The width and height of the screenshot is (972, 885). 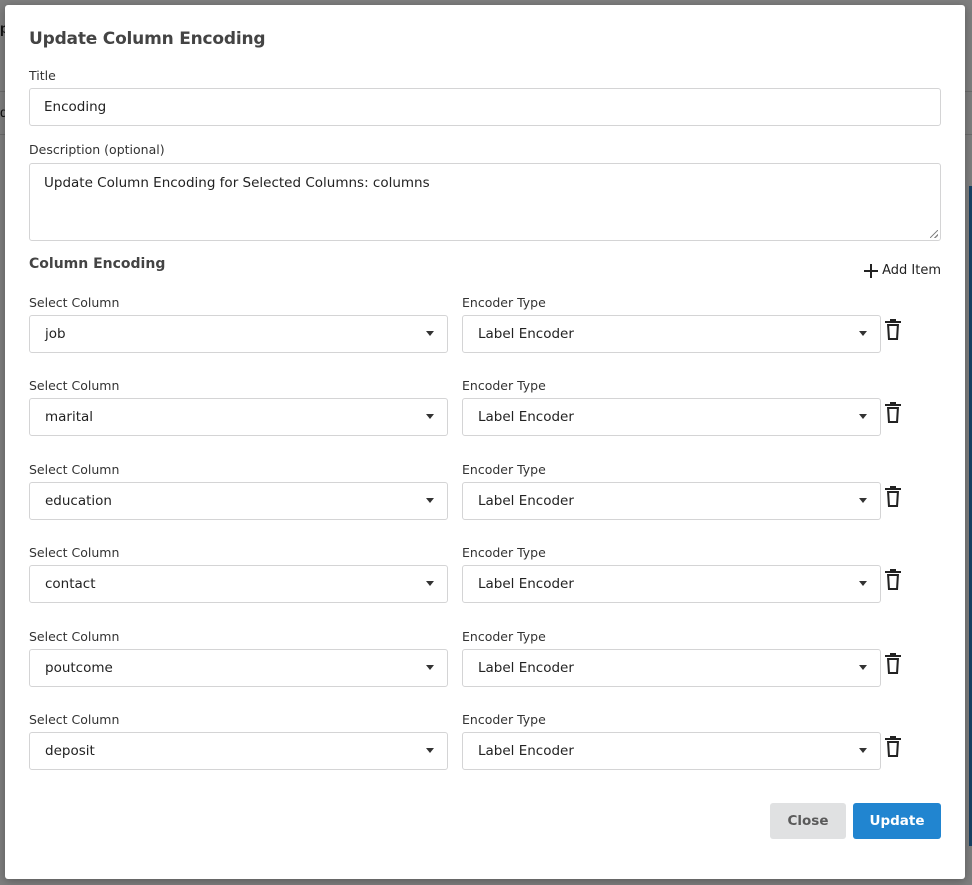 I want to click on select-column-value: contact, so click(x=70, y=584).